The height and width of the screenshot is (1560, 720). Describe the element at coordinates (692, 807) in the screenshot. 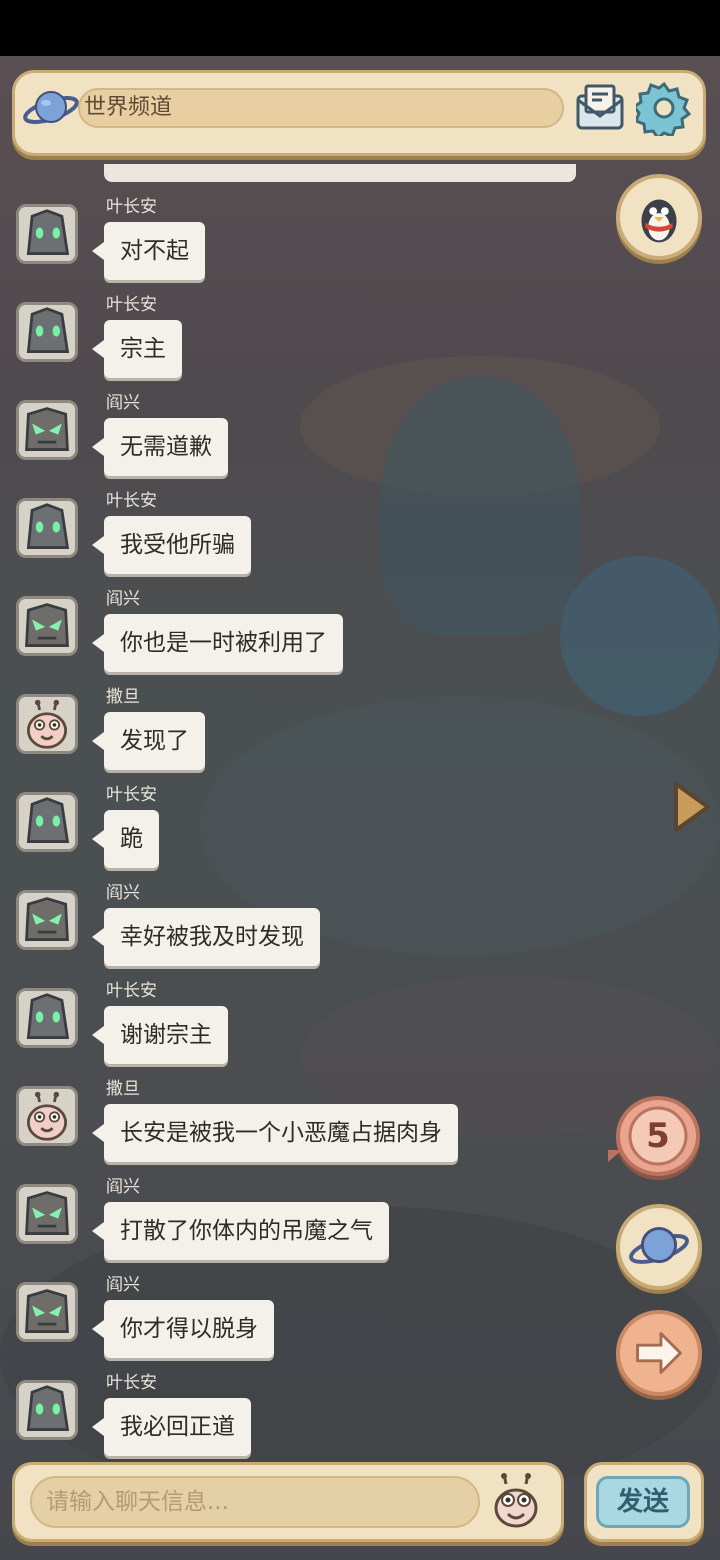

I see `expand-arrow-icon` at that location.